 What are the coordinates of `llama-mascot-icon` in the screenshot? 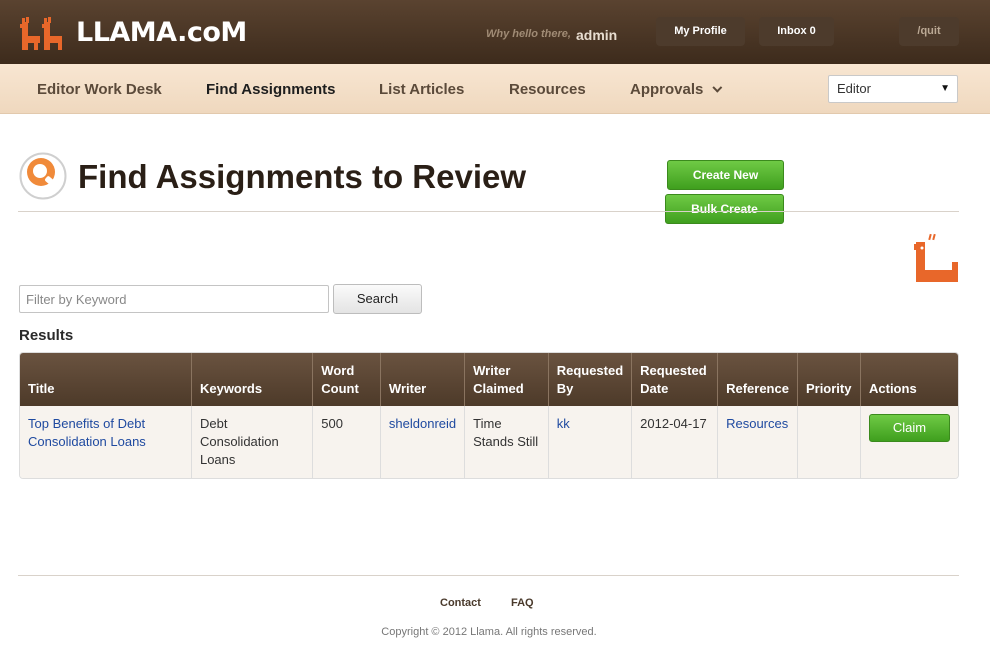 It's located at (936, 257).